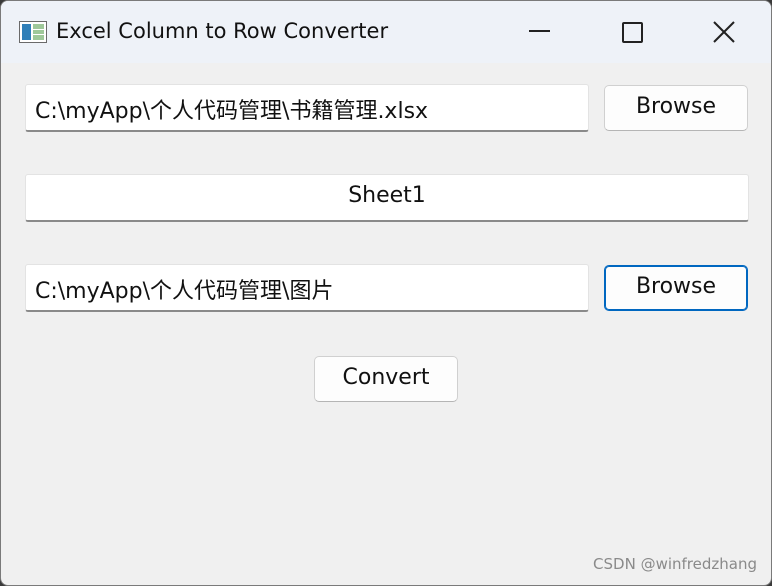  What do you see at coordinates (386, 379) in the screenshot?
I see `convert-button: Convert` at bounding box center [386, 379].